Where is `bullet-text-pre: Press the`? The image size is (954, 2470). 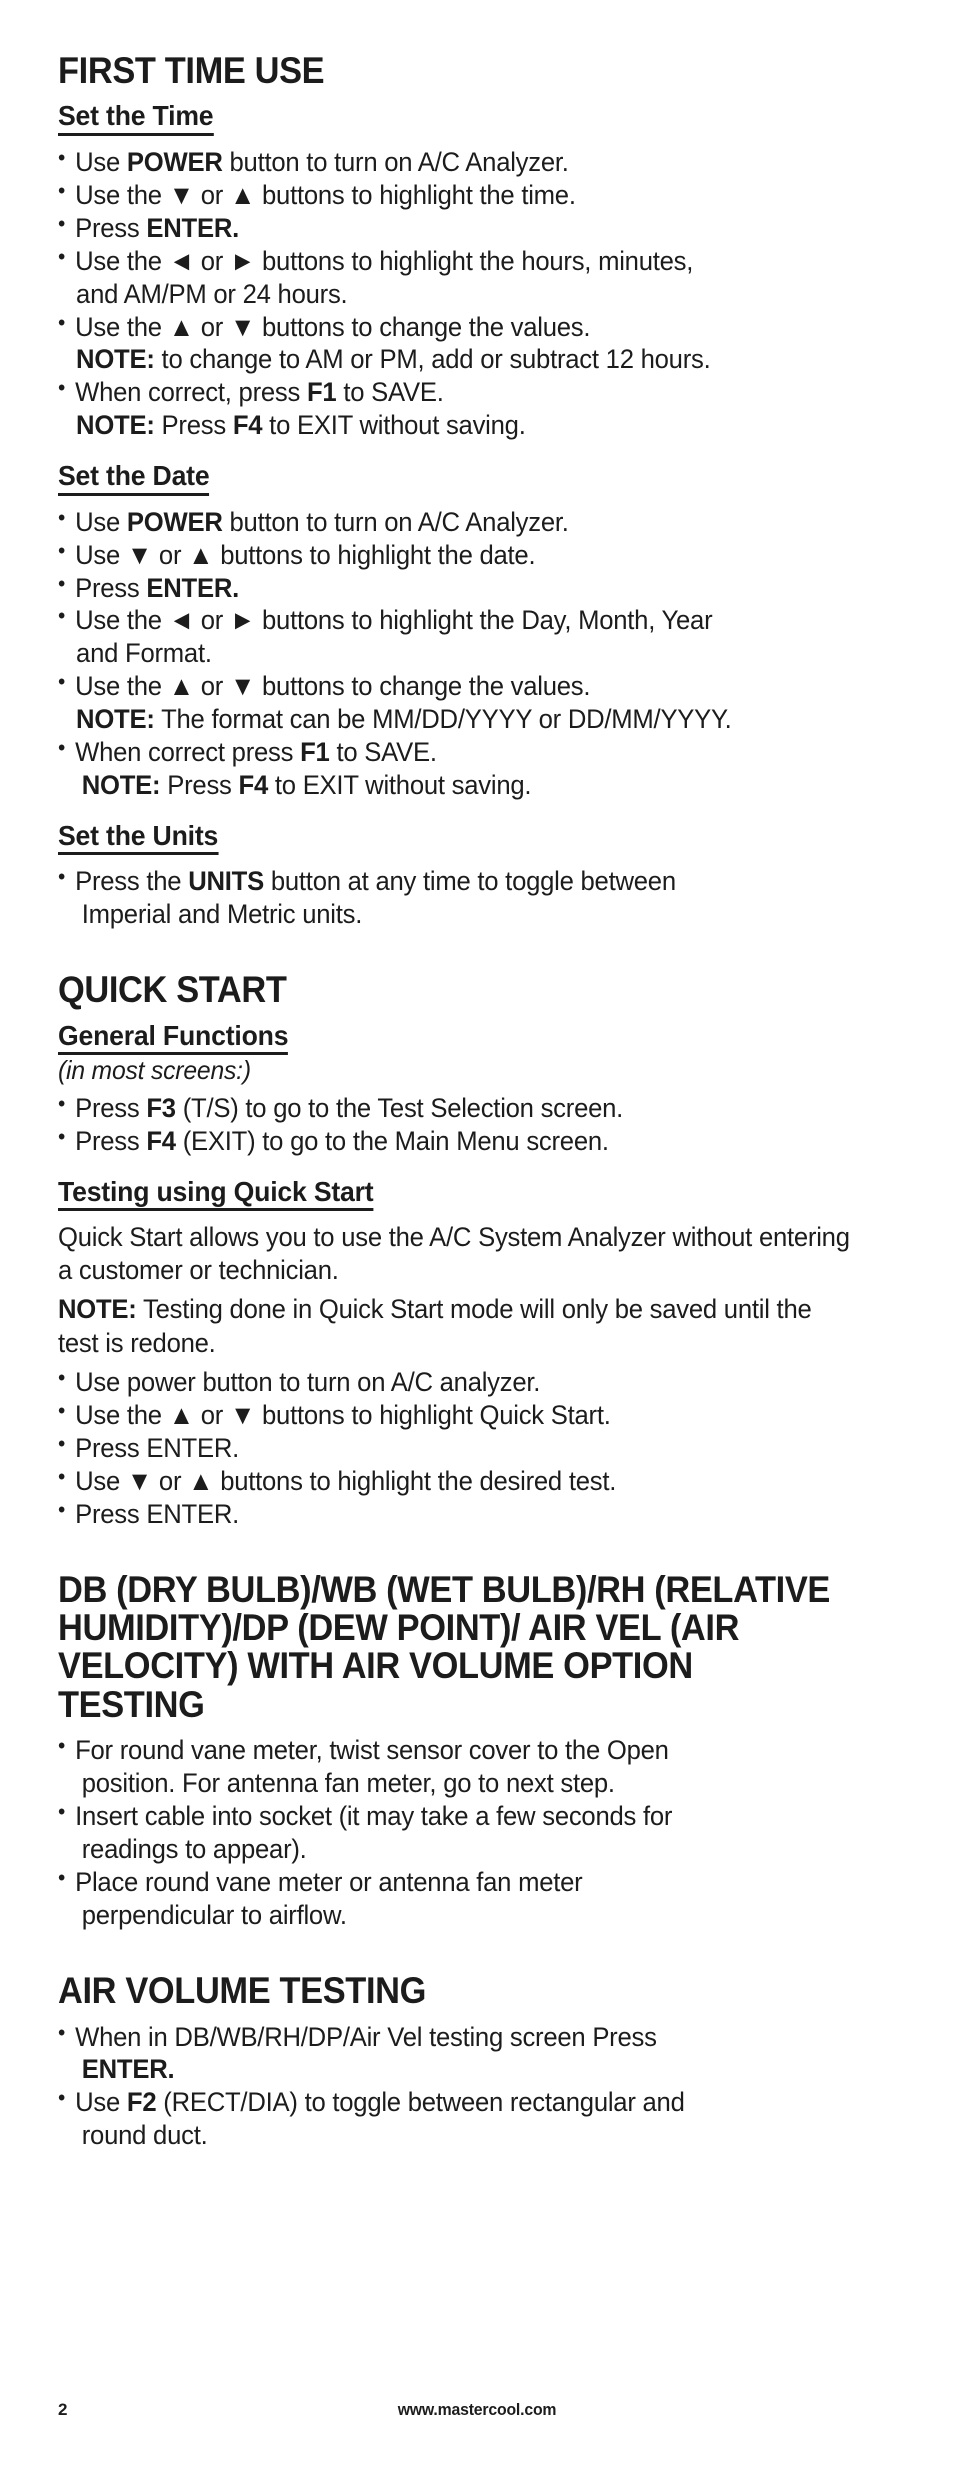 bullet-text-pre: Press the is located at coordinates (132, 881).